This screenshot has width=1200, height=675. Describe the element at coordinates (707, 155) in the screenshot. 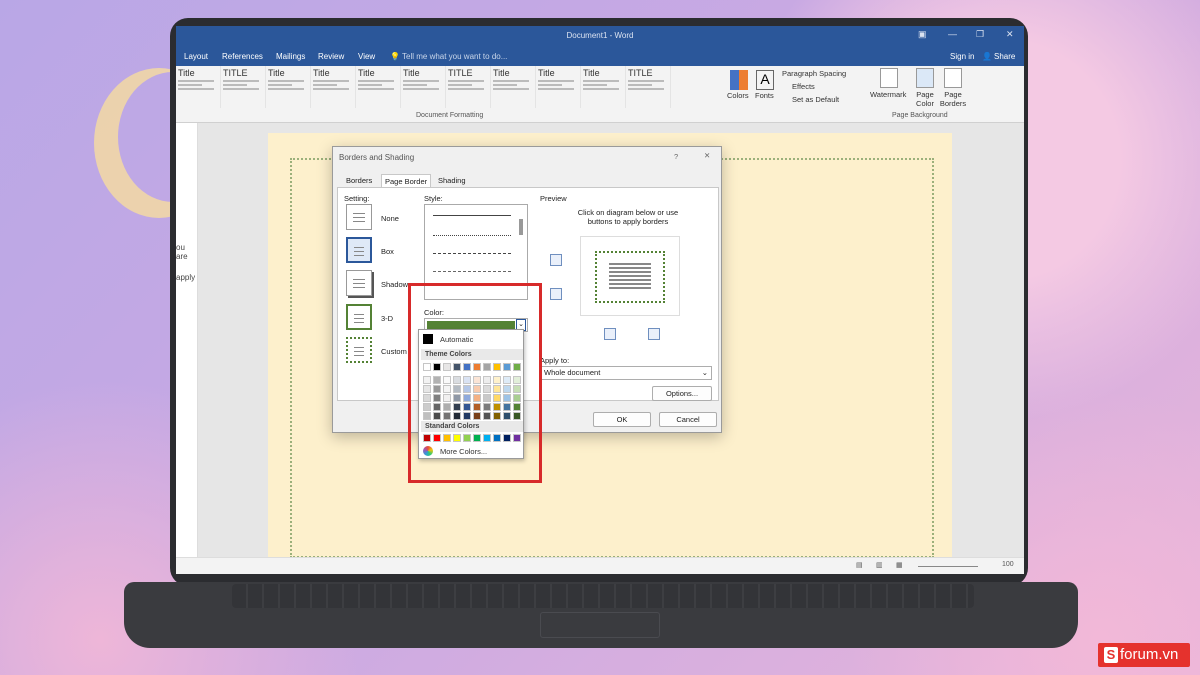

I see `dialog-close-icon: ✕` at that location.